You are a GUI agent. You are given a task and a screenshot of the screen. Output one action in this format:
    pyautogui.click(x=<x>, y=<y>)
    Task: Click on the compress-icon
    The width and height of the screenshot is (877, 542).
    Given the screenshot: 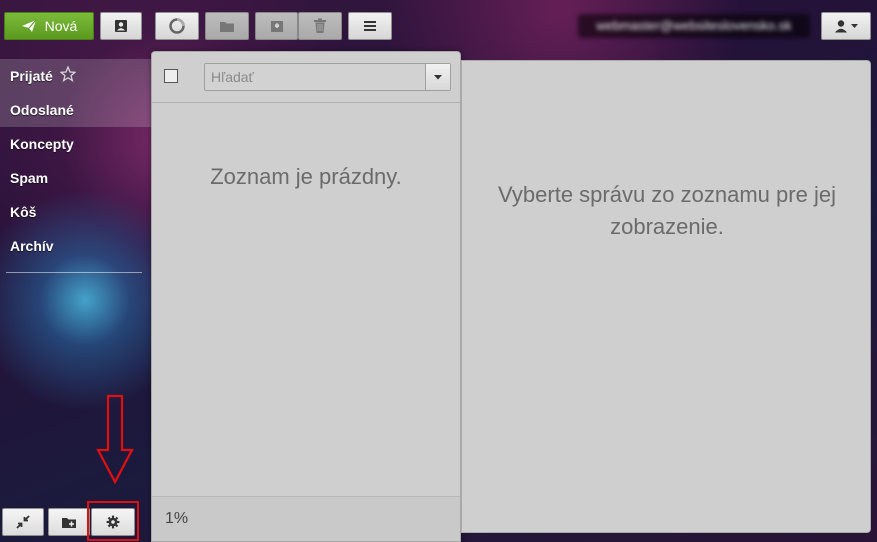 What is the action you would take?
    pyautogui.click(x=23, y=522)
    